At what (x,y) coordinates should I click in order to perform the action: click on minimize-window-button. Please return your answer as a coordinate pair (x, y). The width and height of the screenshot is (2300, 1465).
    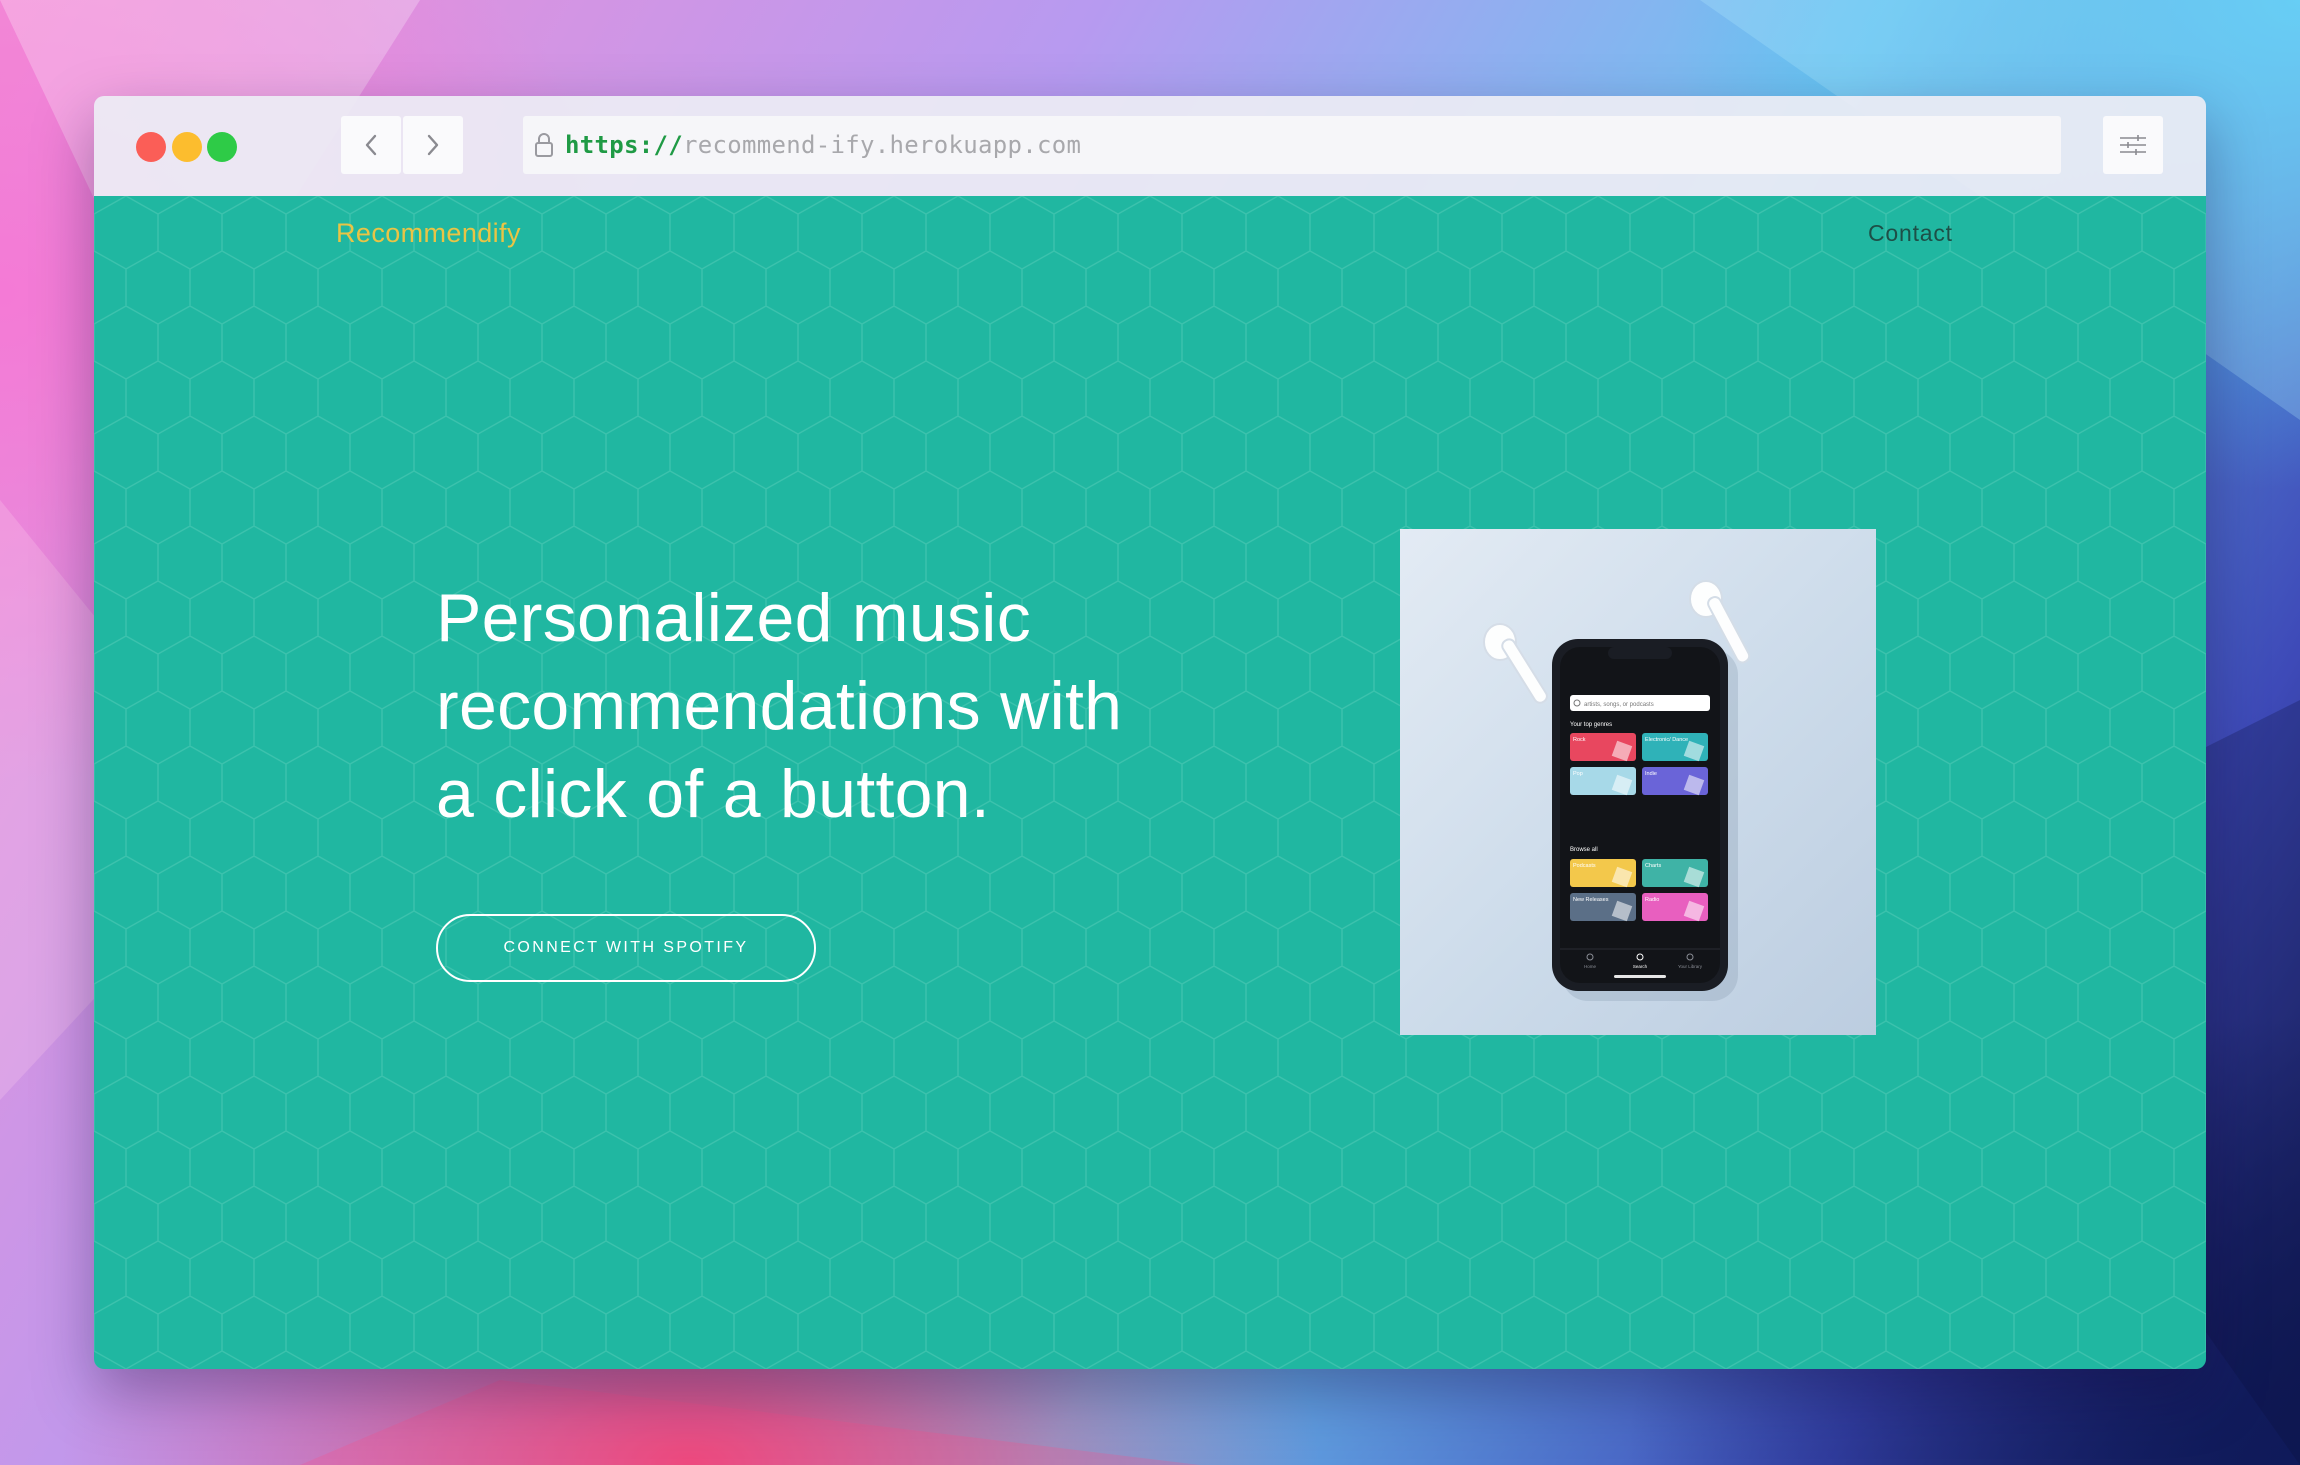
    Looking at the image, I should click on (187, 147).